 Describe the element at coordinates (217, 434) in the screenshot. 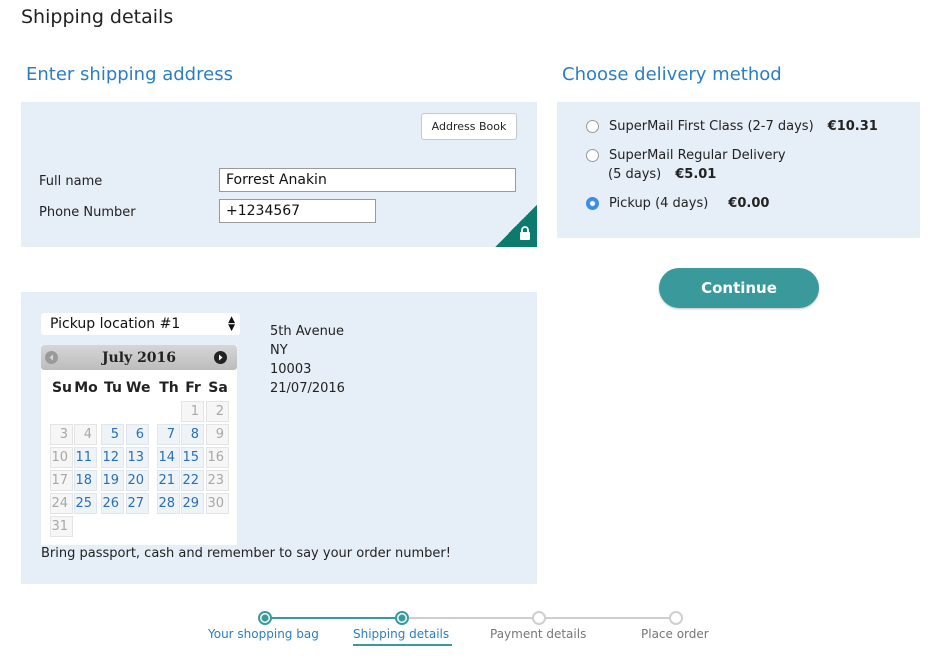

I see `calendar-day: 9` at that location.